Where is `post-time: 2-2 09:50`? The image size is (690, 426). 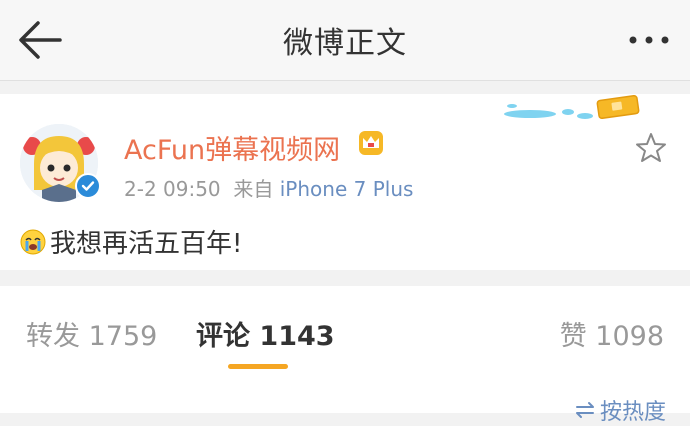
post-time: 2-2 09:50 is located at coordinates (172, 189).